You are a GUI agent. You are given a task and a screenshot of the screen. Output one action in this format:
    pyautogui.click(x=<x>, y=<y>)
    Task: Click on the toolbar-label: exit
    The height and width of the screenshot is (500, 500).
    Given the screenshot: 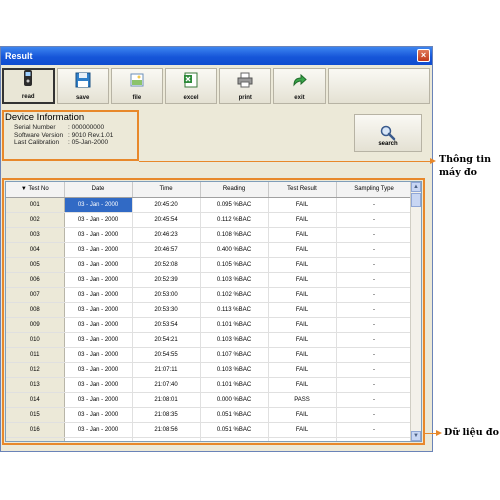 What is the action you would take?
    pyautogui.click(x=299, y=98)
    